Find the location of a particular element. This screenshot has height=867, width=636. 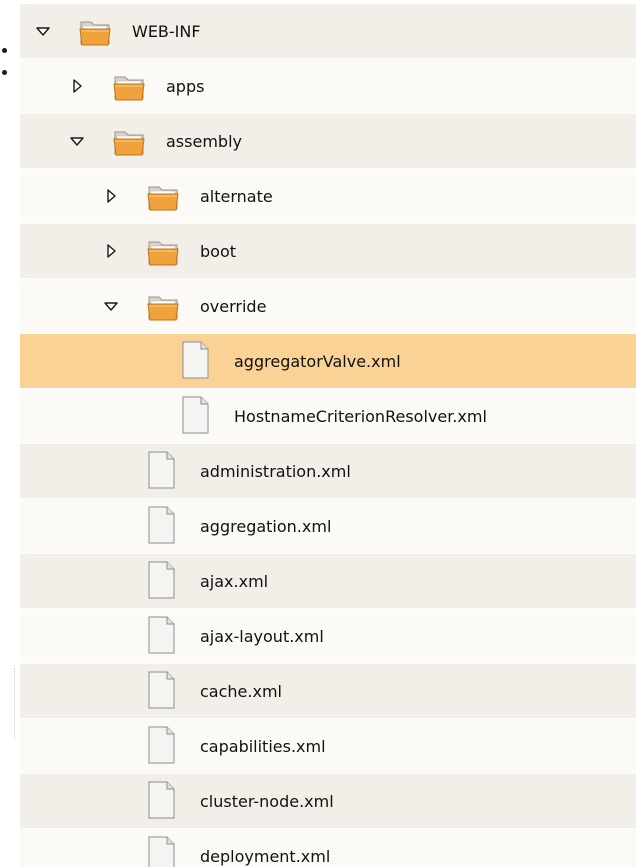

tree-item-label: aggregatorValve.xml is located at coordinates (317, 361).